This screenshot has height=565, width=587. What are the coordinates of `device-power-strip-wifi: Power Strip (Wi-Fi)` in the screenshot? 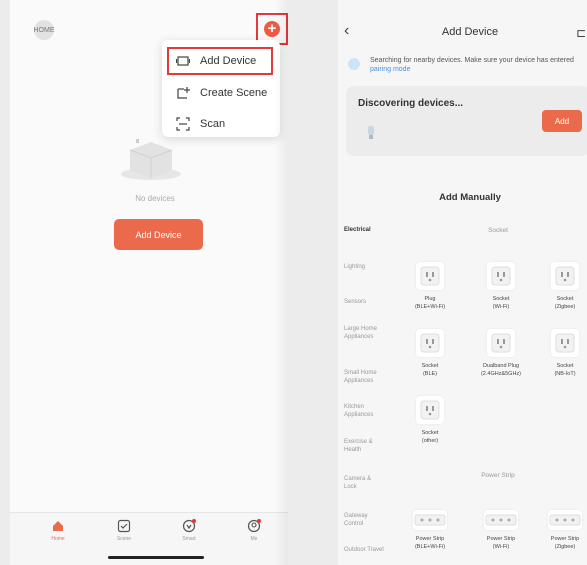 It's located at (501, 530).